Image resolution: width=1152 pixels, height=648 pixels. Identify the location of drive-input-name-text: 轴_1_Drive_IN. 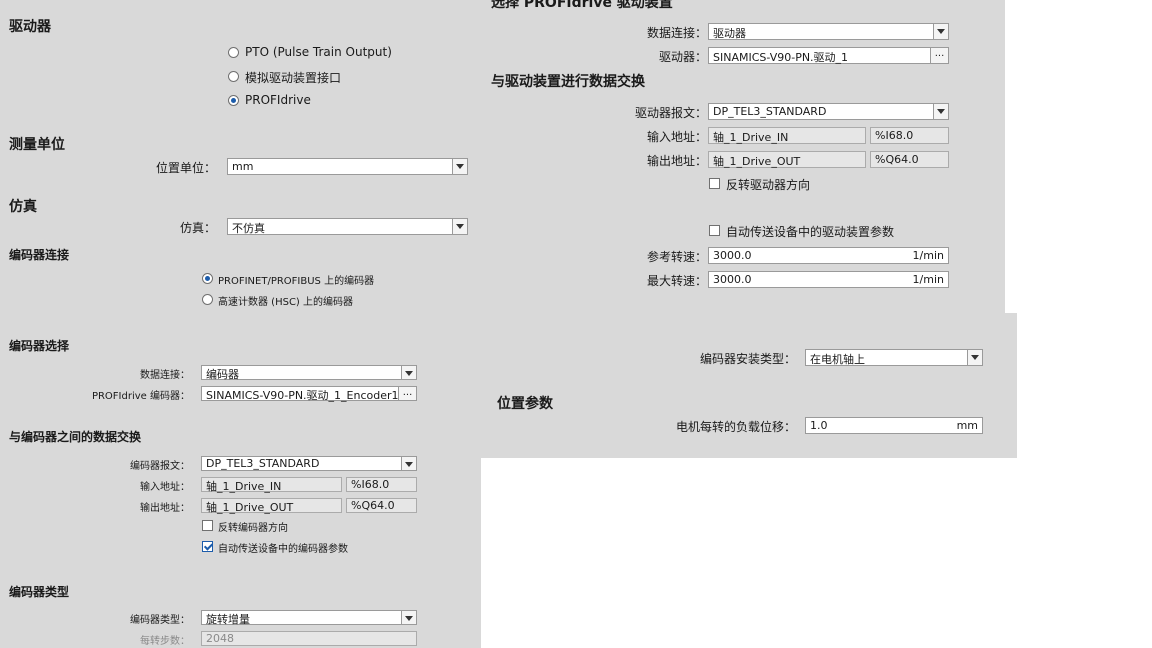
(751, 137).